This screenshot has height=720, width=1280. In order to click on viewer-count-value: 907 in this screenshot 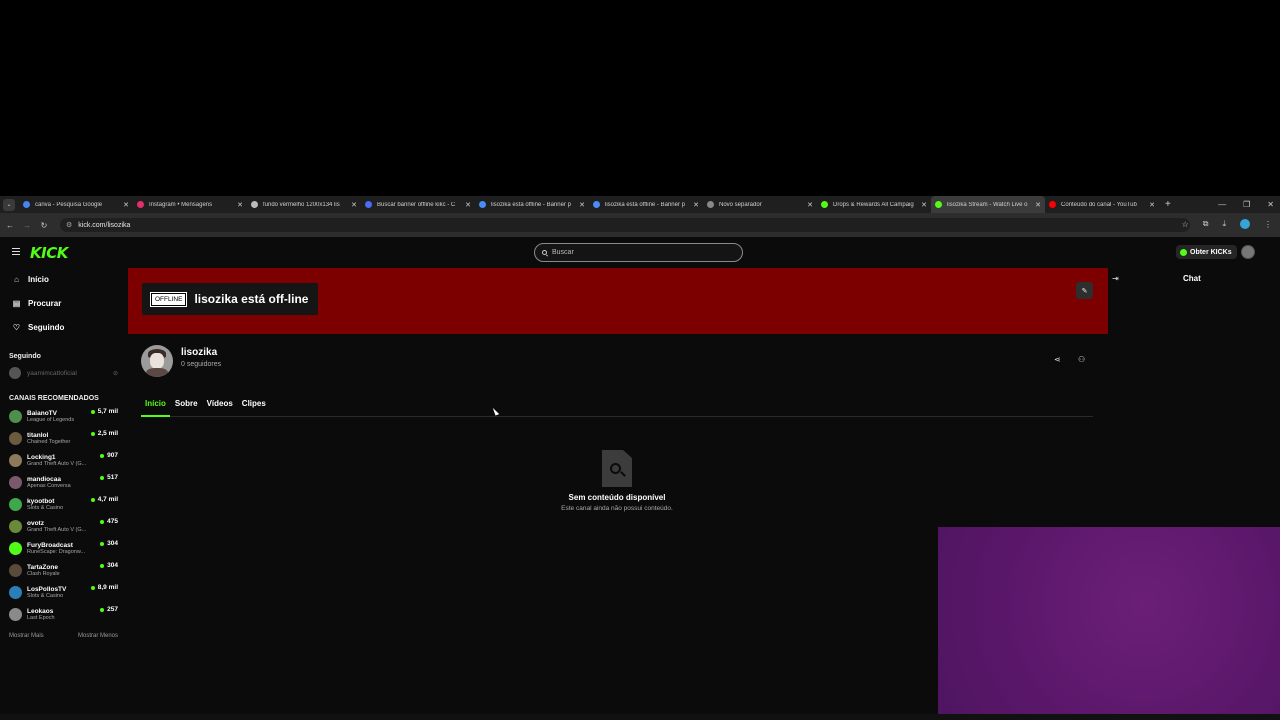, I will do `click(112, 455)`.